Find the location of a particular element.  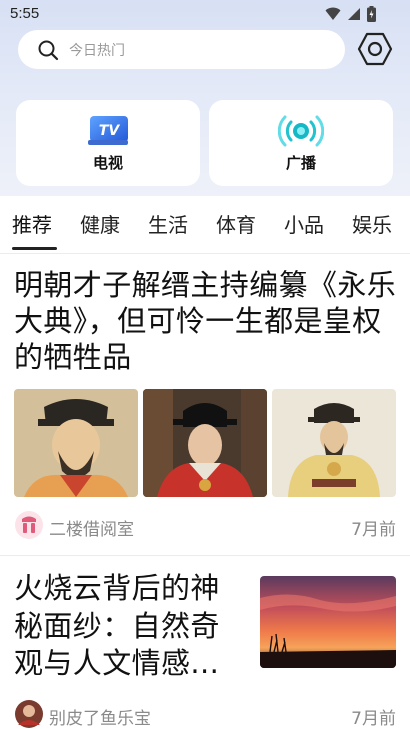

tv-badge-text: TV is located at coordinates (110, 131).